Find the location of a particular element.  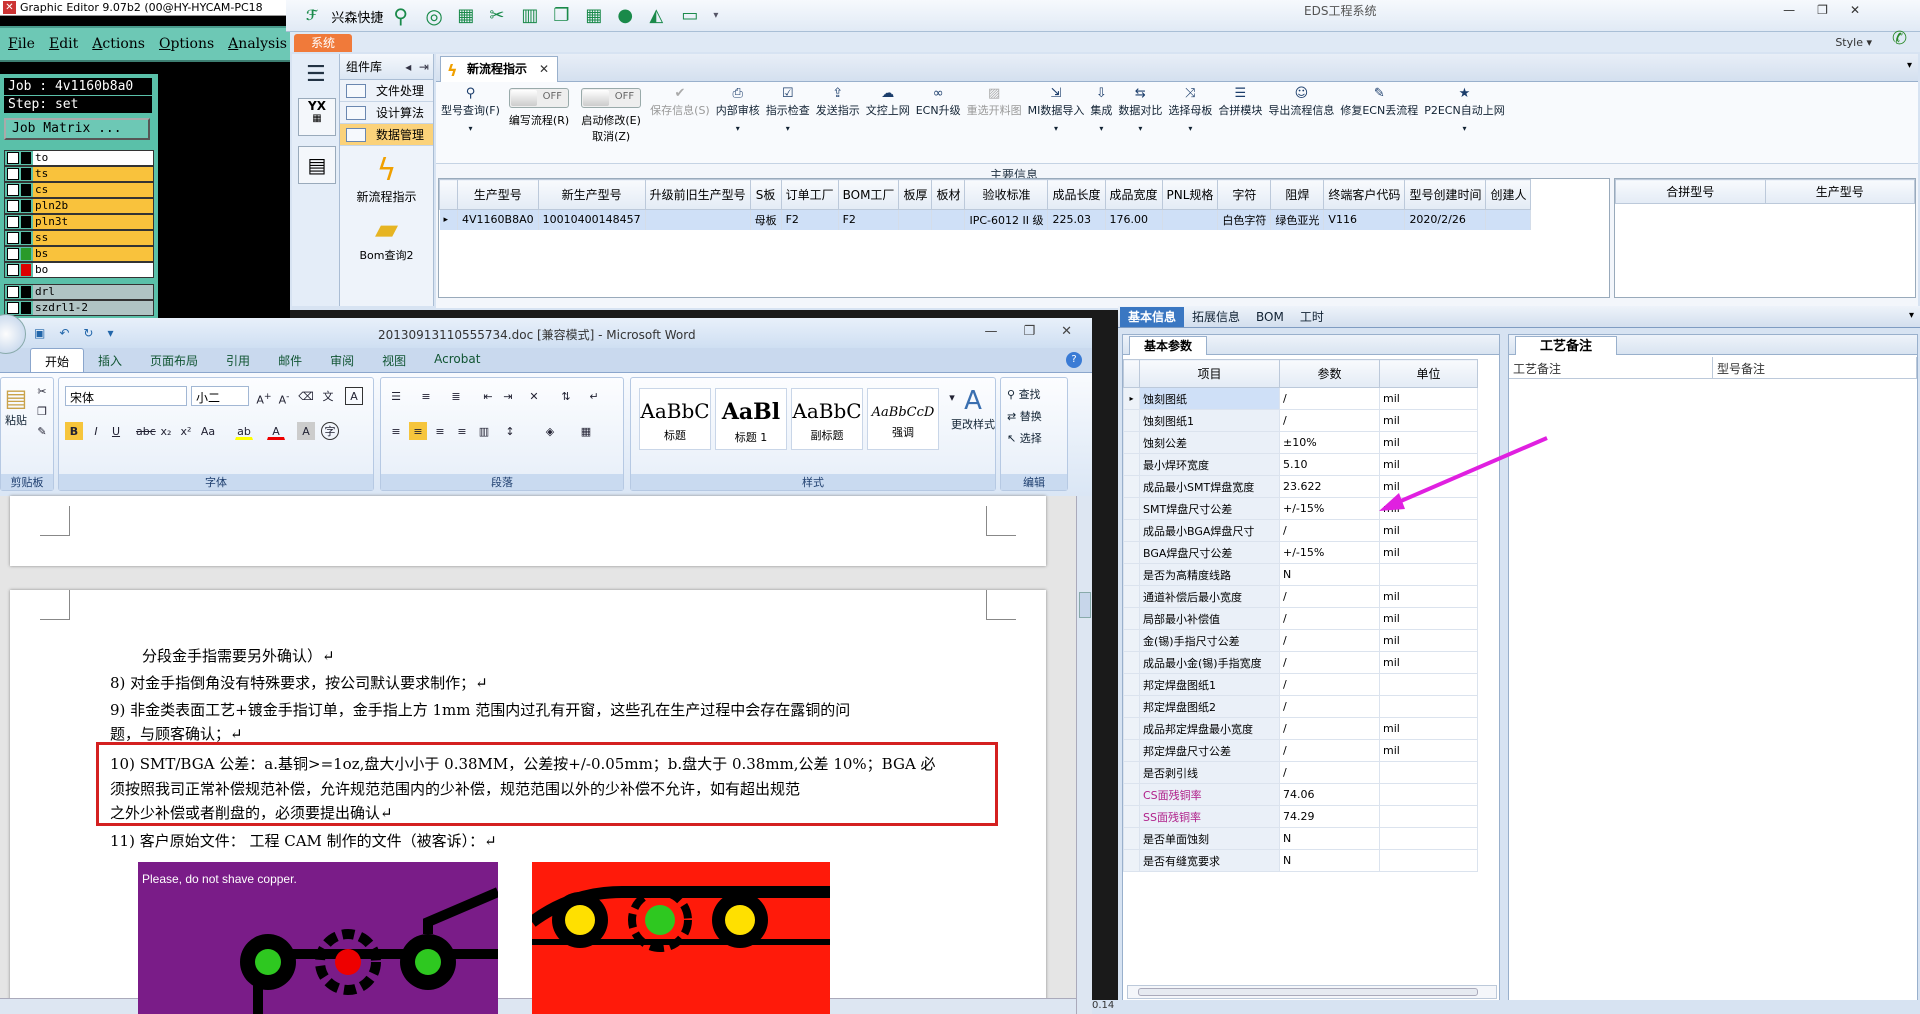

align-left-icon: ≡ is located at coordinates (396, 431).